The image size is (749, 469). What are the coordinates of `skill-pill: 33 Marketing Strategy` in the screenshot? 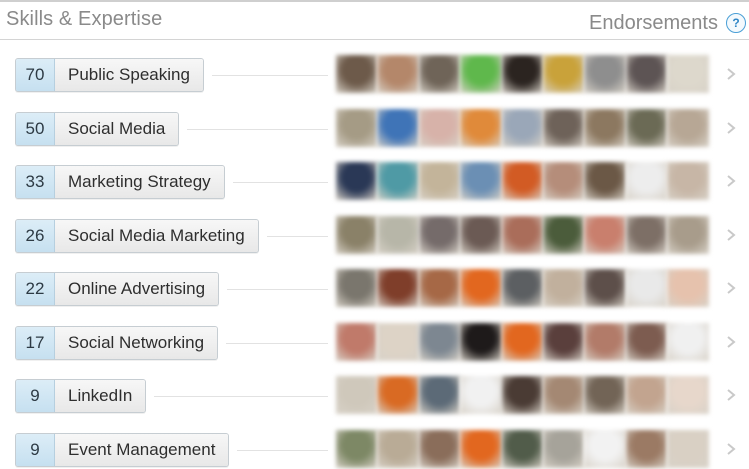 It's located at (120, 182).